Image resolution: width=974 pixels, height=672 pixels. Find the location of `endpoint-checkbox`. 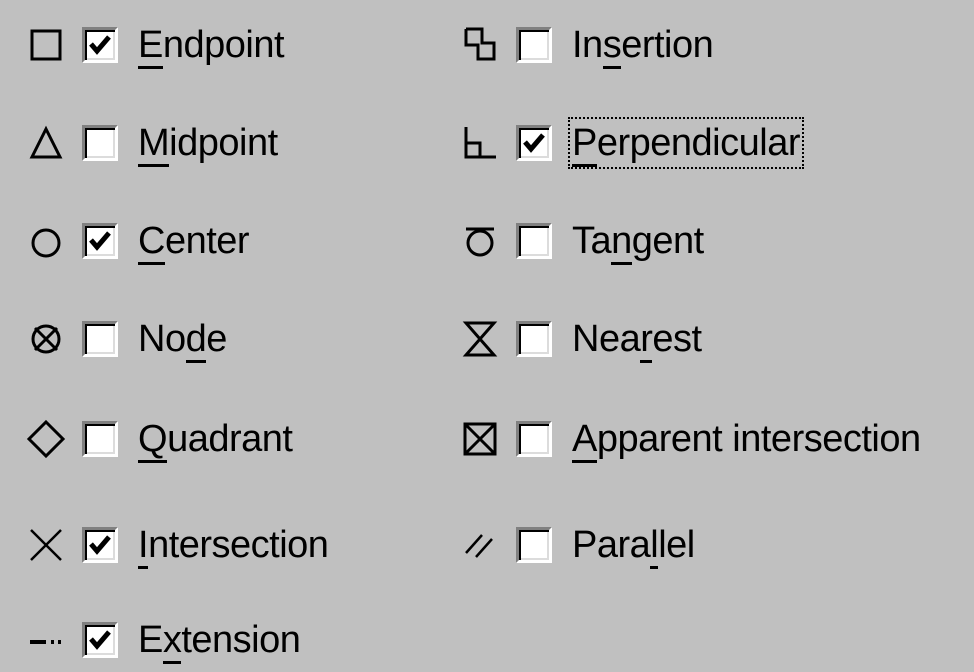

endpoint-checkbox is located at coordinates (100, 45).